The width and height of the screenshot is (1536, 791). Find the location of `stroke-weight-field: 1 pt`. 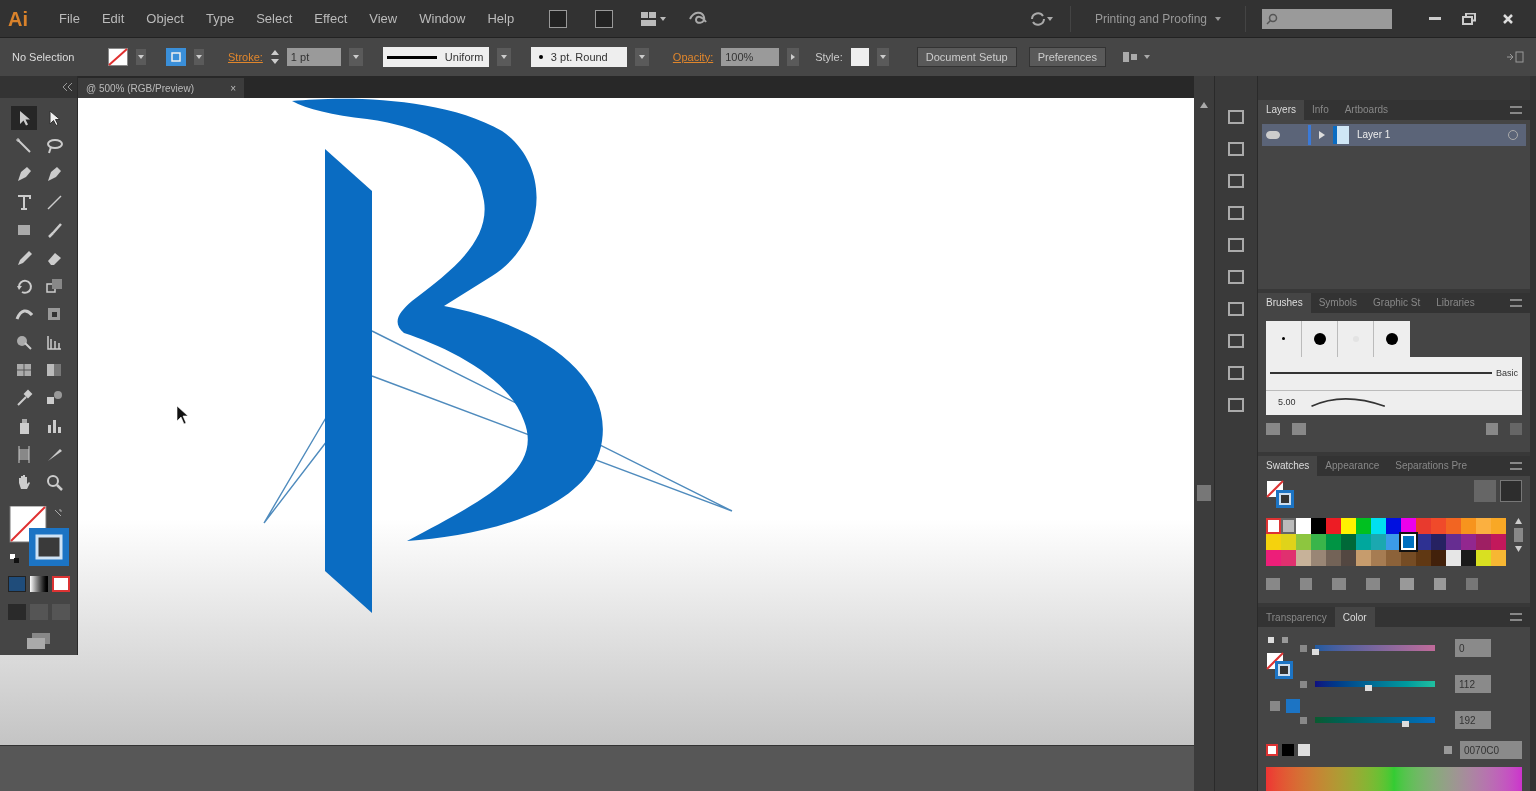

stroke-weight-field: 1 pt is located at coordinates (313, 57).